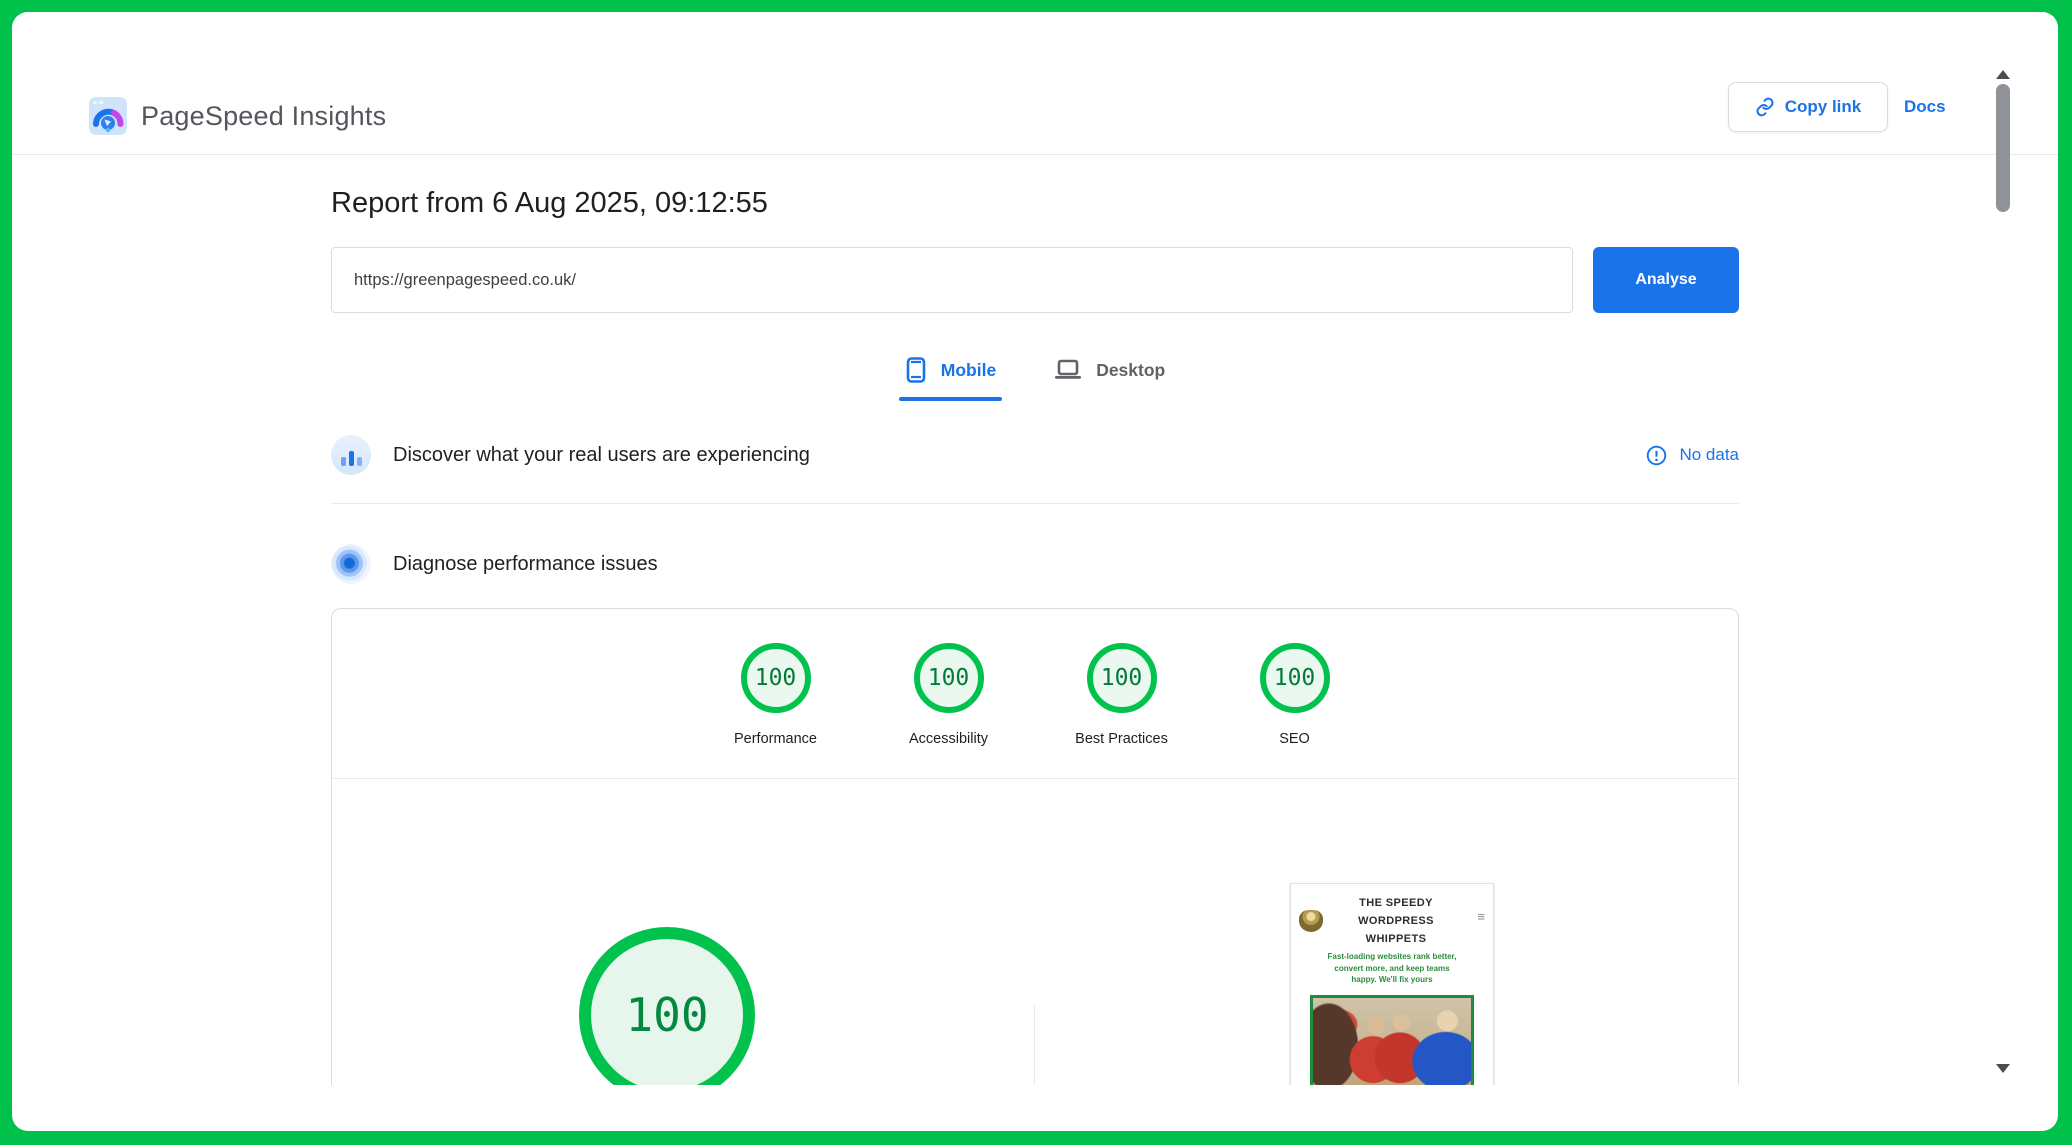  I want to click on score-performance: 100 Performance, so click(775, 710).